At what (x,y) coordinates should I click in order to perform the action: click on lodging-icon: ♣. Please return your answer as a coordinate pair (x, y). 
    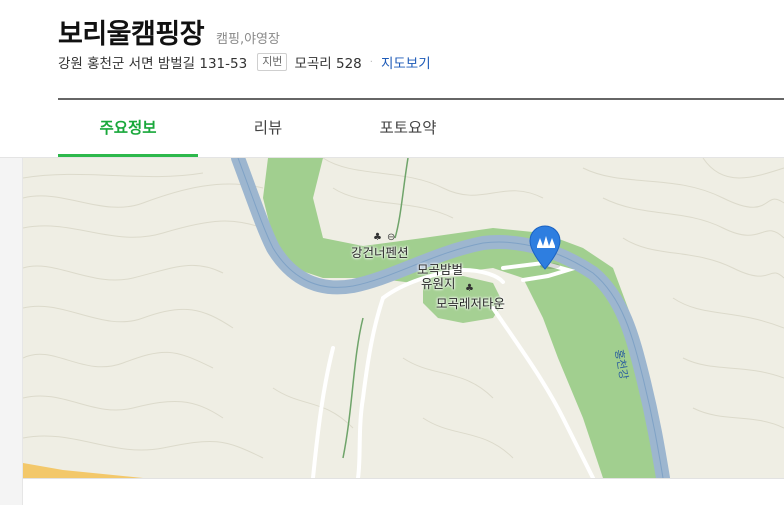
    Looking at the image, I should click on (377, 237).